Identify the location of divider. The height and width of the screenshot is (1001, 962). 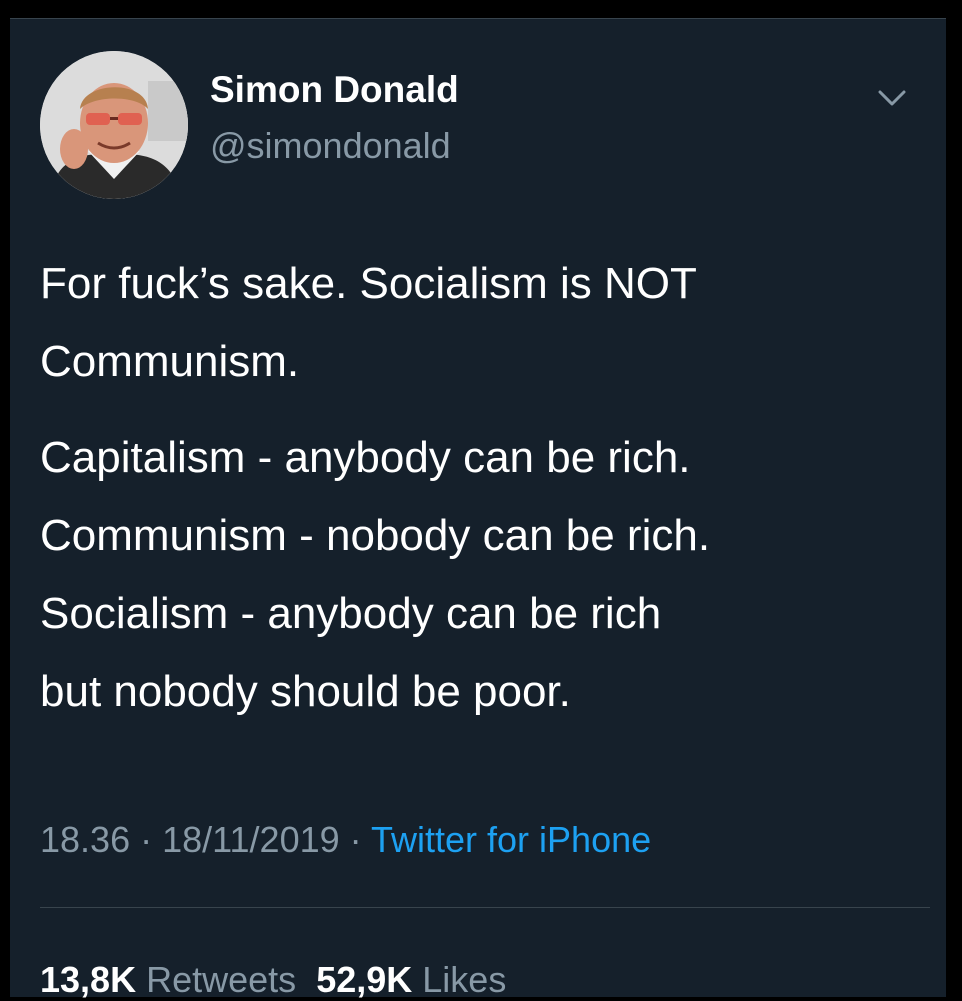
(485, 907).